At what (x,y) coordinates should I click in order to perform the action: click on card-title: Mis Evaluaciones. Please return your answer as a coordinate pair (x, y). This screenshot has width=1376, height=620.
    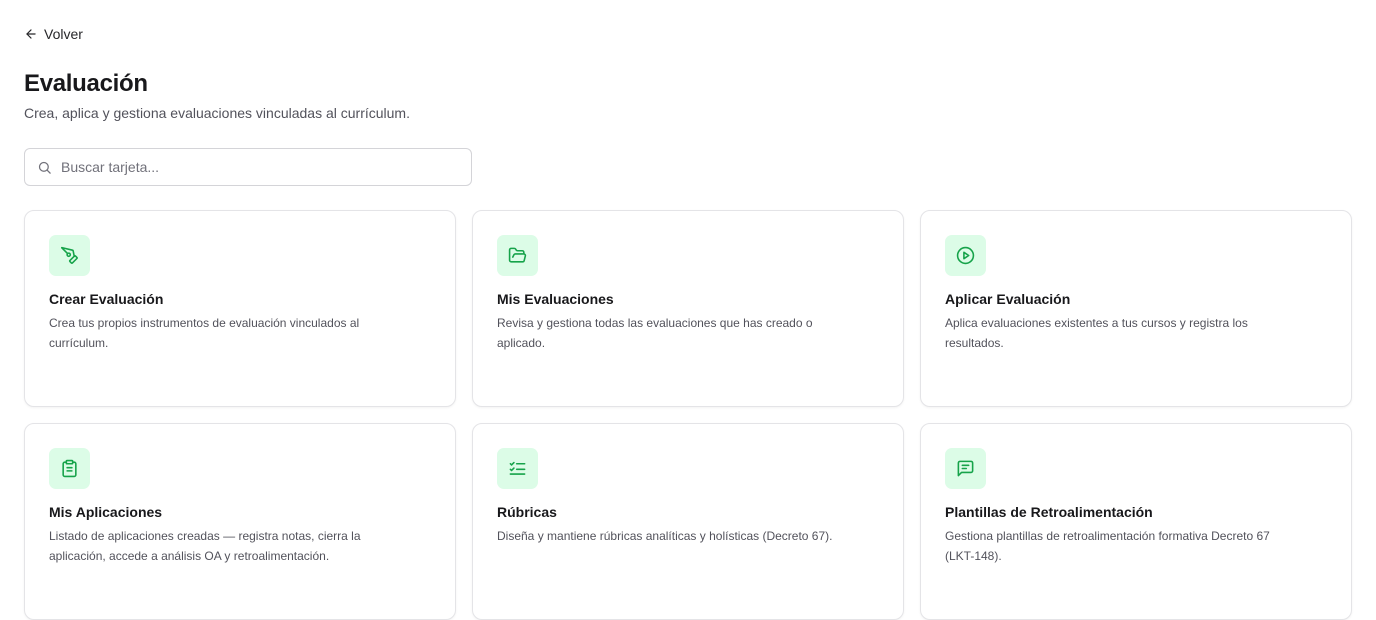
    Looking at the image, I should click on (555, 299).